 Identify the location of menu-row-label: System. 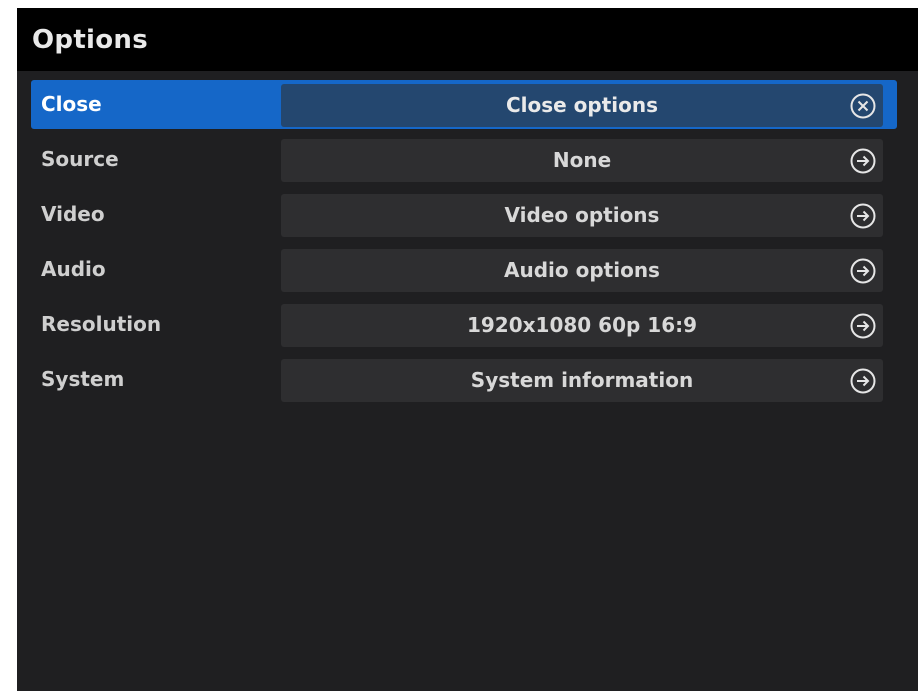
(83, 379).